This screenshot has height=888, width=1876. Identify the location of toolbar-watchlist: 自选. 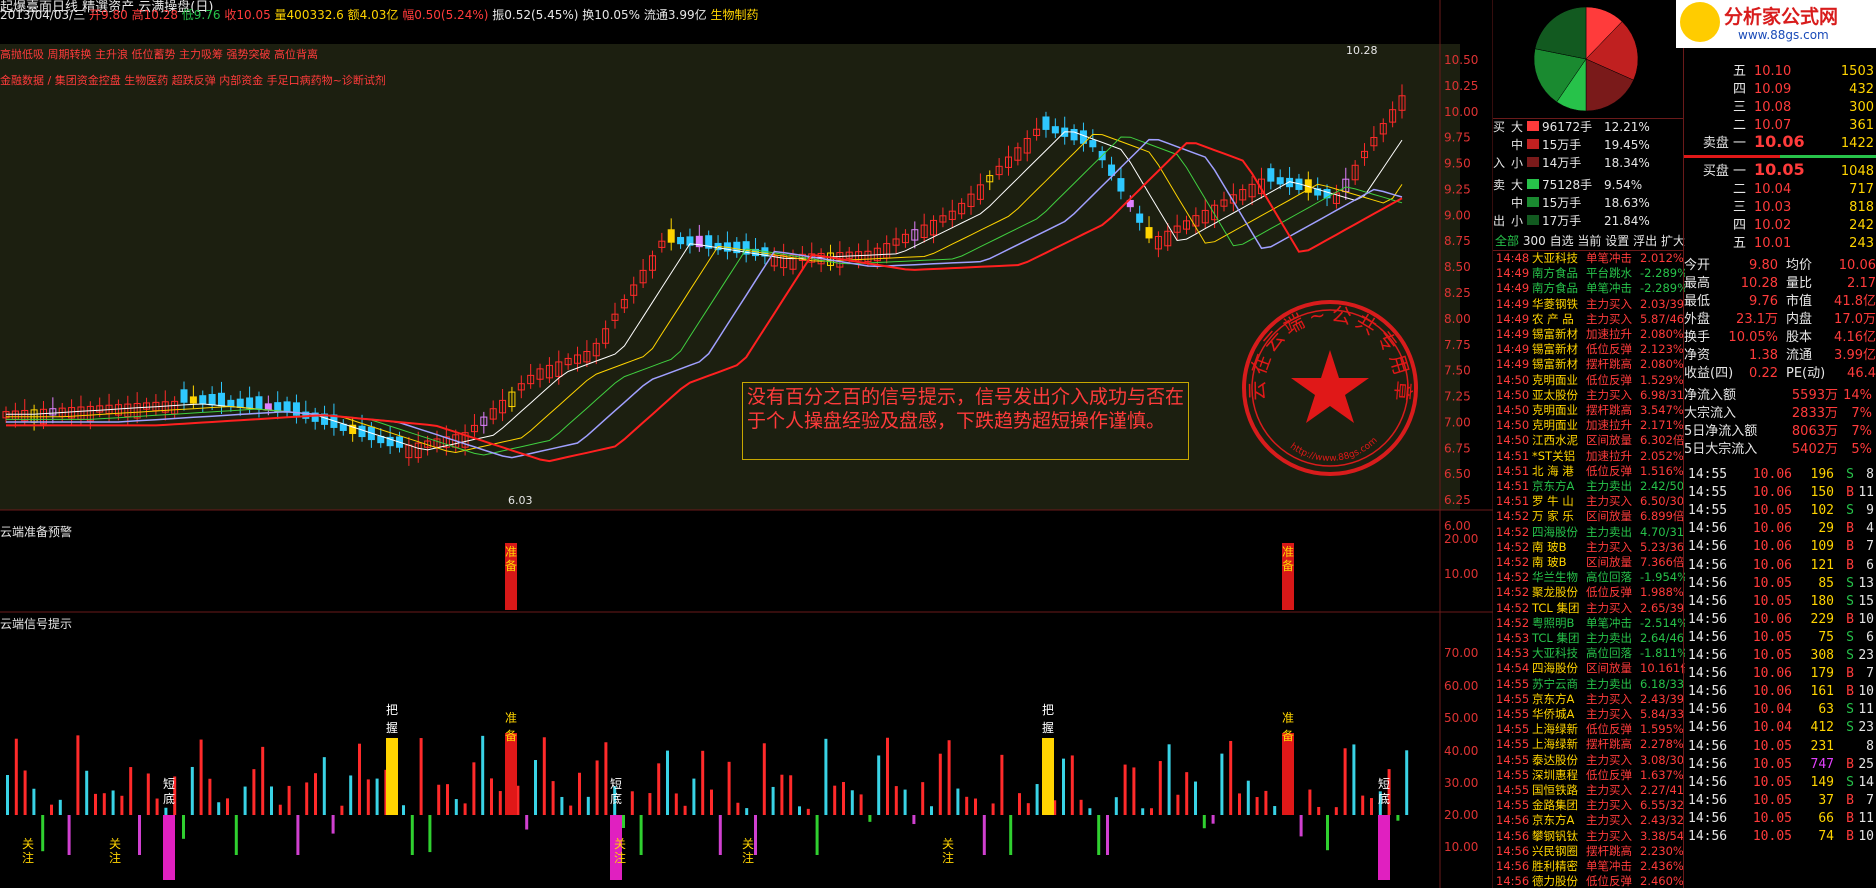
(1562, 241).